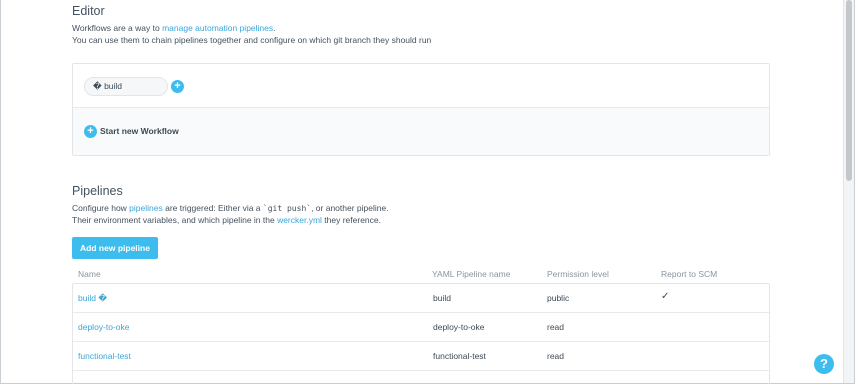 Image resolution: width=855 pixels, height=384 pixels. I want to click on column-header-name: Name, so click(89, 274).